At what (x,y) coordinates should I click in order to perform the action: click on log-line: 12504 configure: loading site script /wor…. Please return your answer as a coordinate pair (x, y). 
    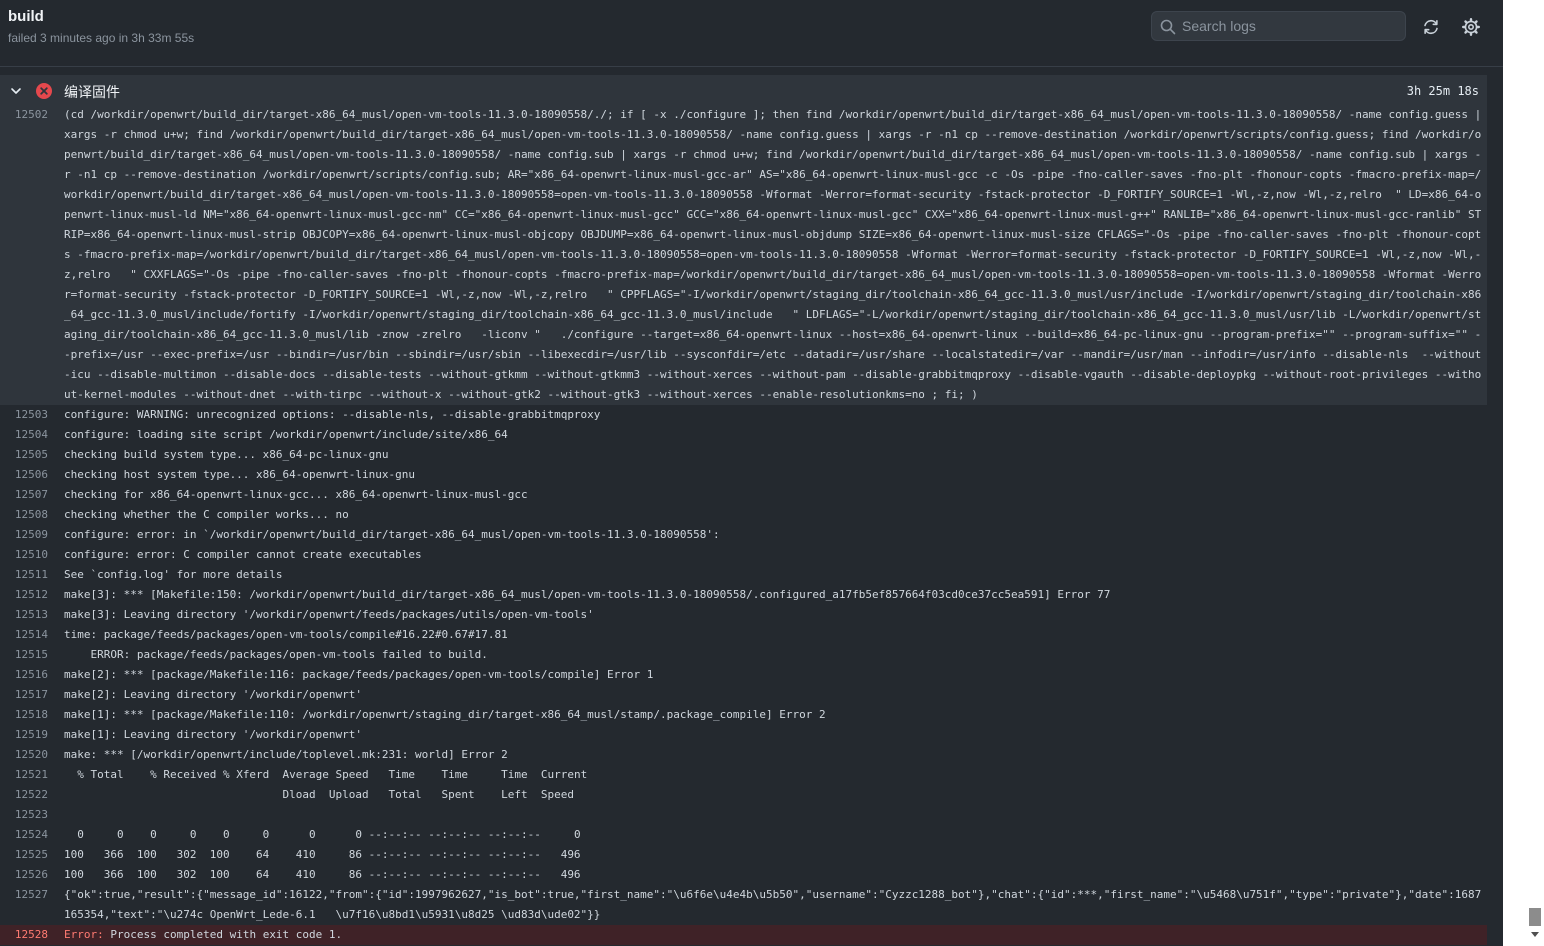
    Looking at the image, I should click on (743, 435).